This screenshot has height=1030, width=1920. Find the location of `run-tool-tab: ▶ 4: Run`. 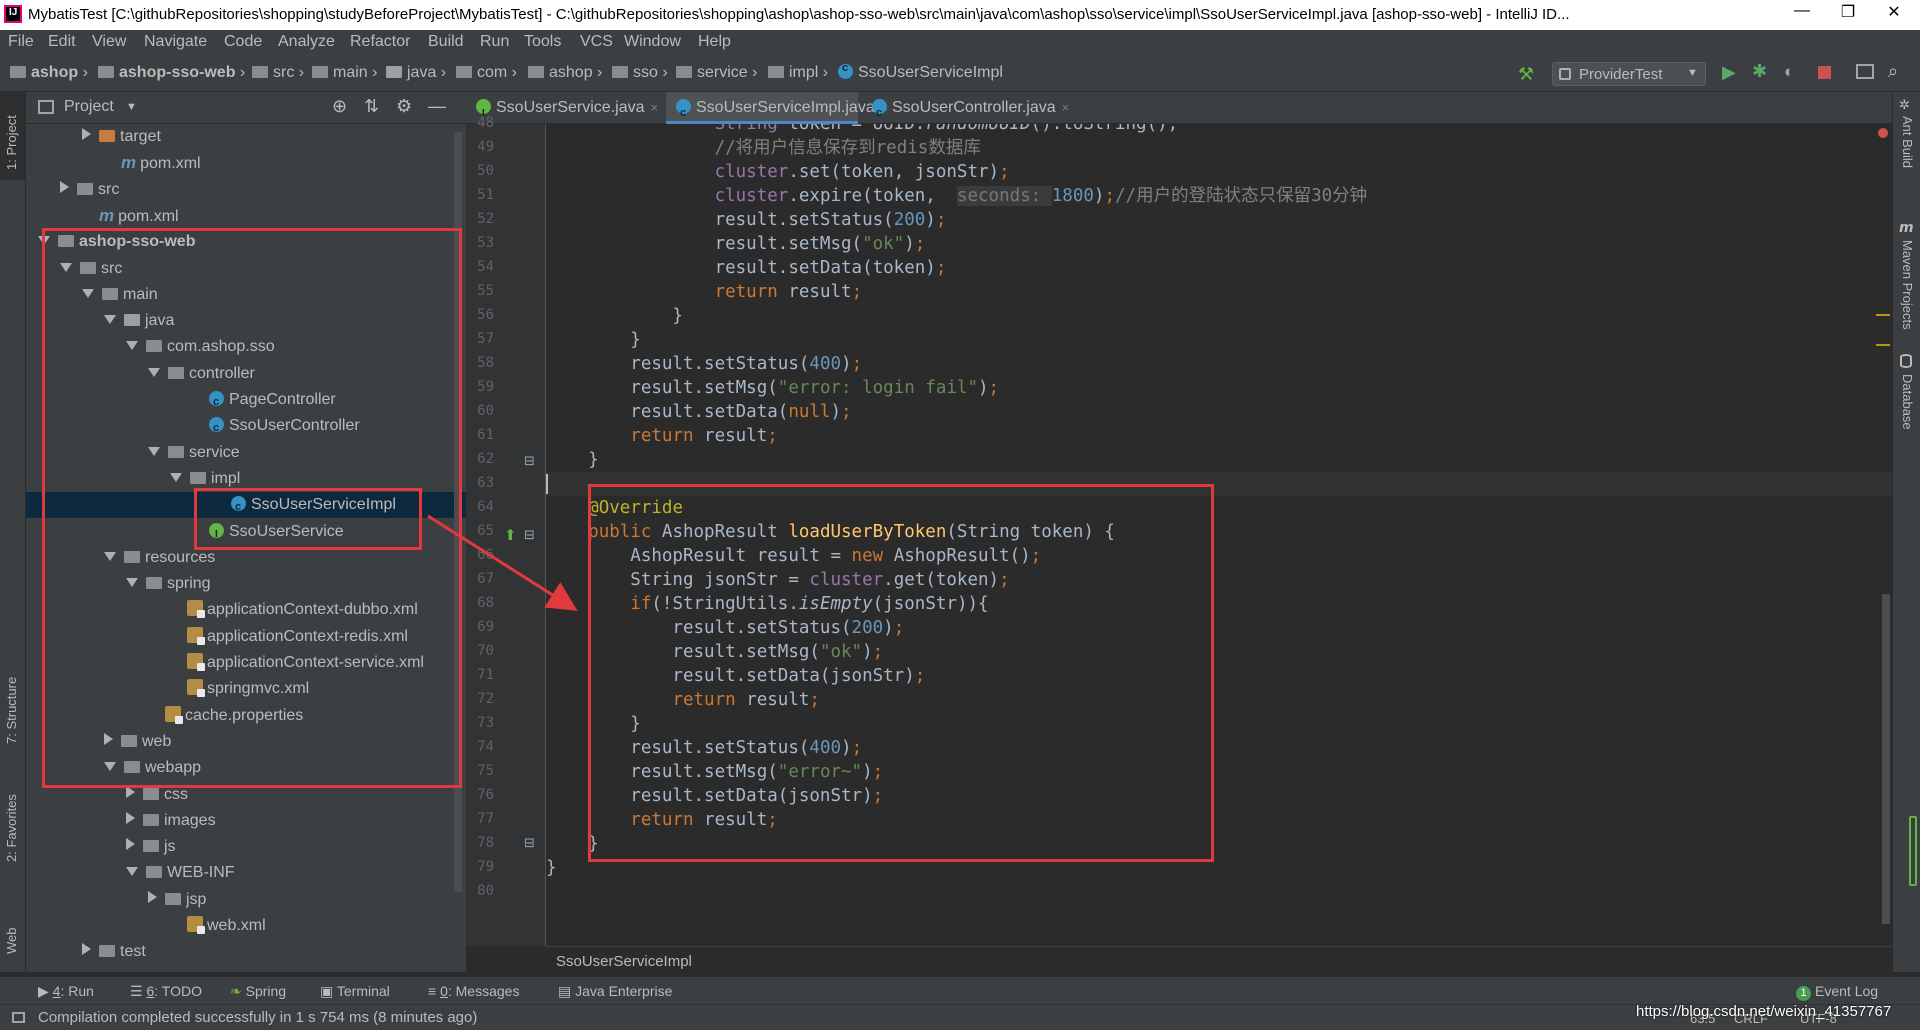

run-tool-tab: ▶ 4: Run is located at coordinates (66, 991).